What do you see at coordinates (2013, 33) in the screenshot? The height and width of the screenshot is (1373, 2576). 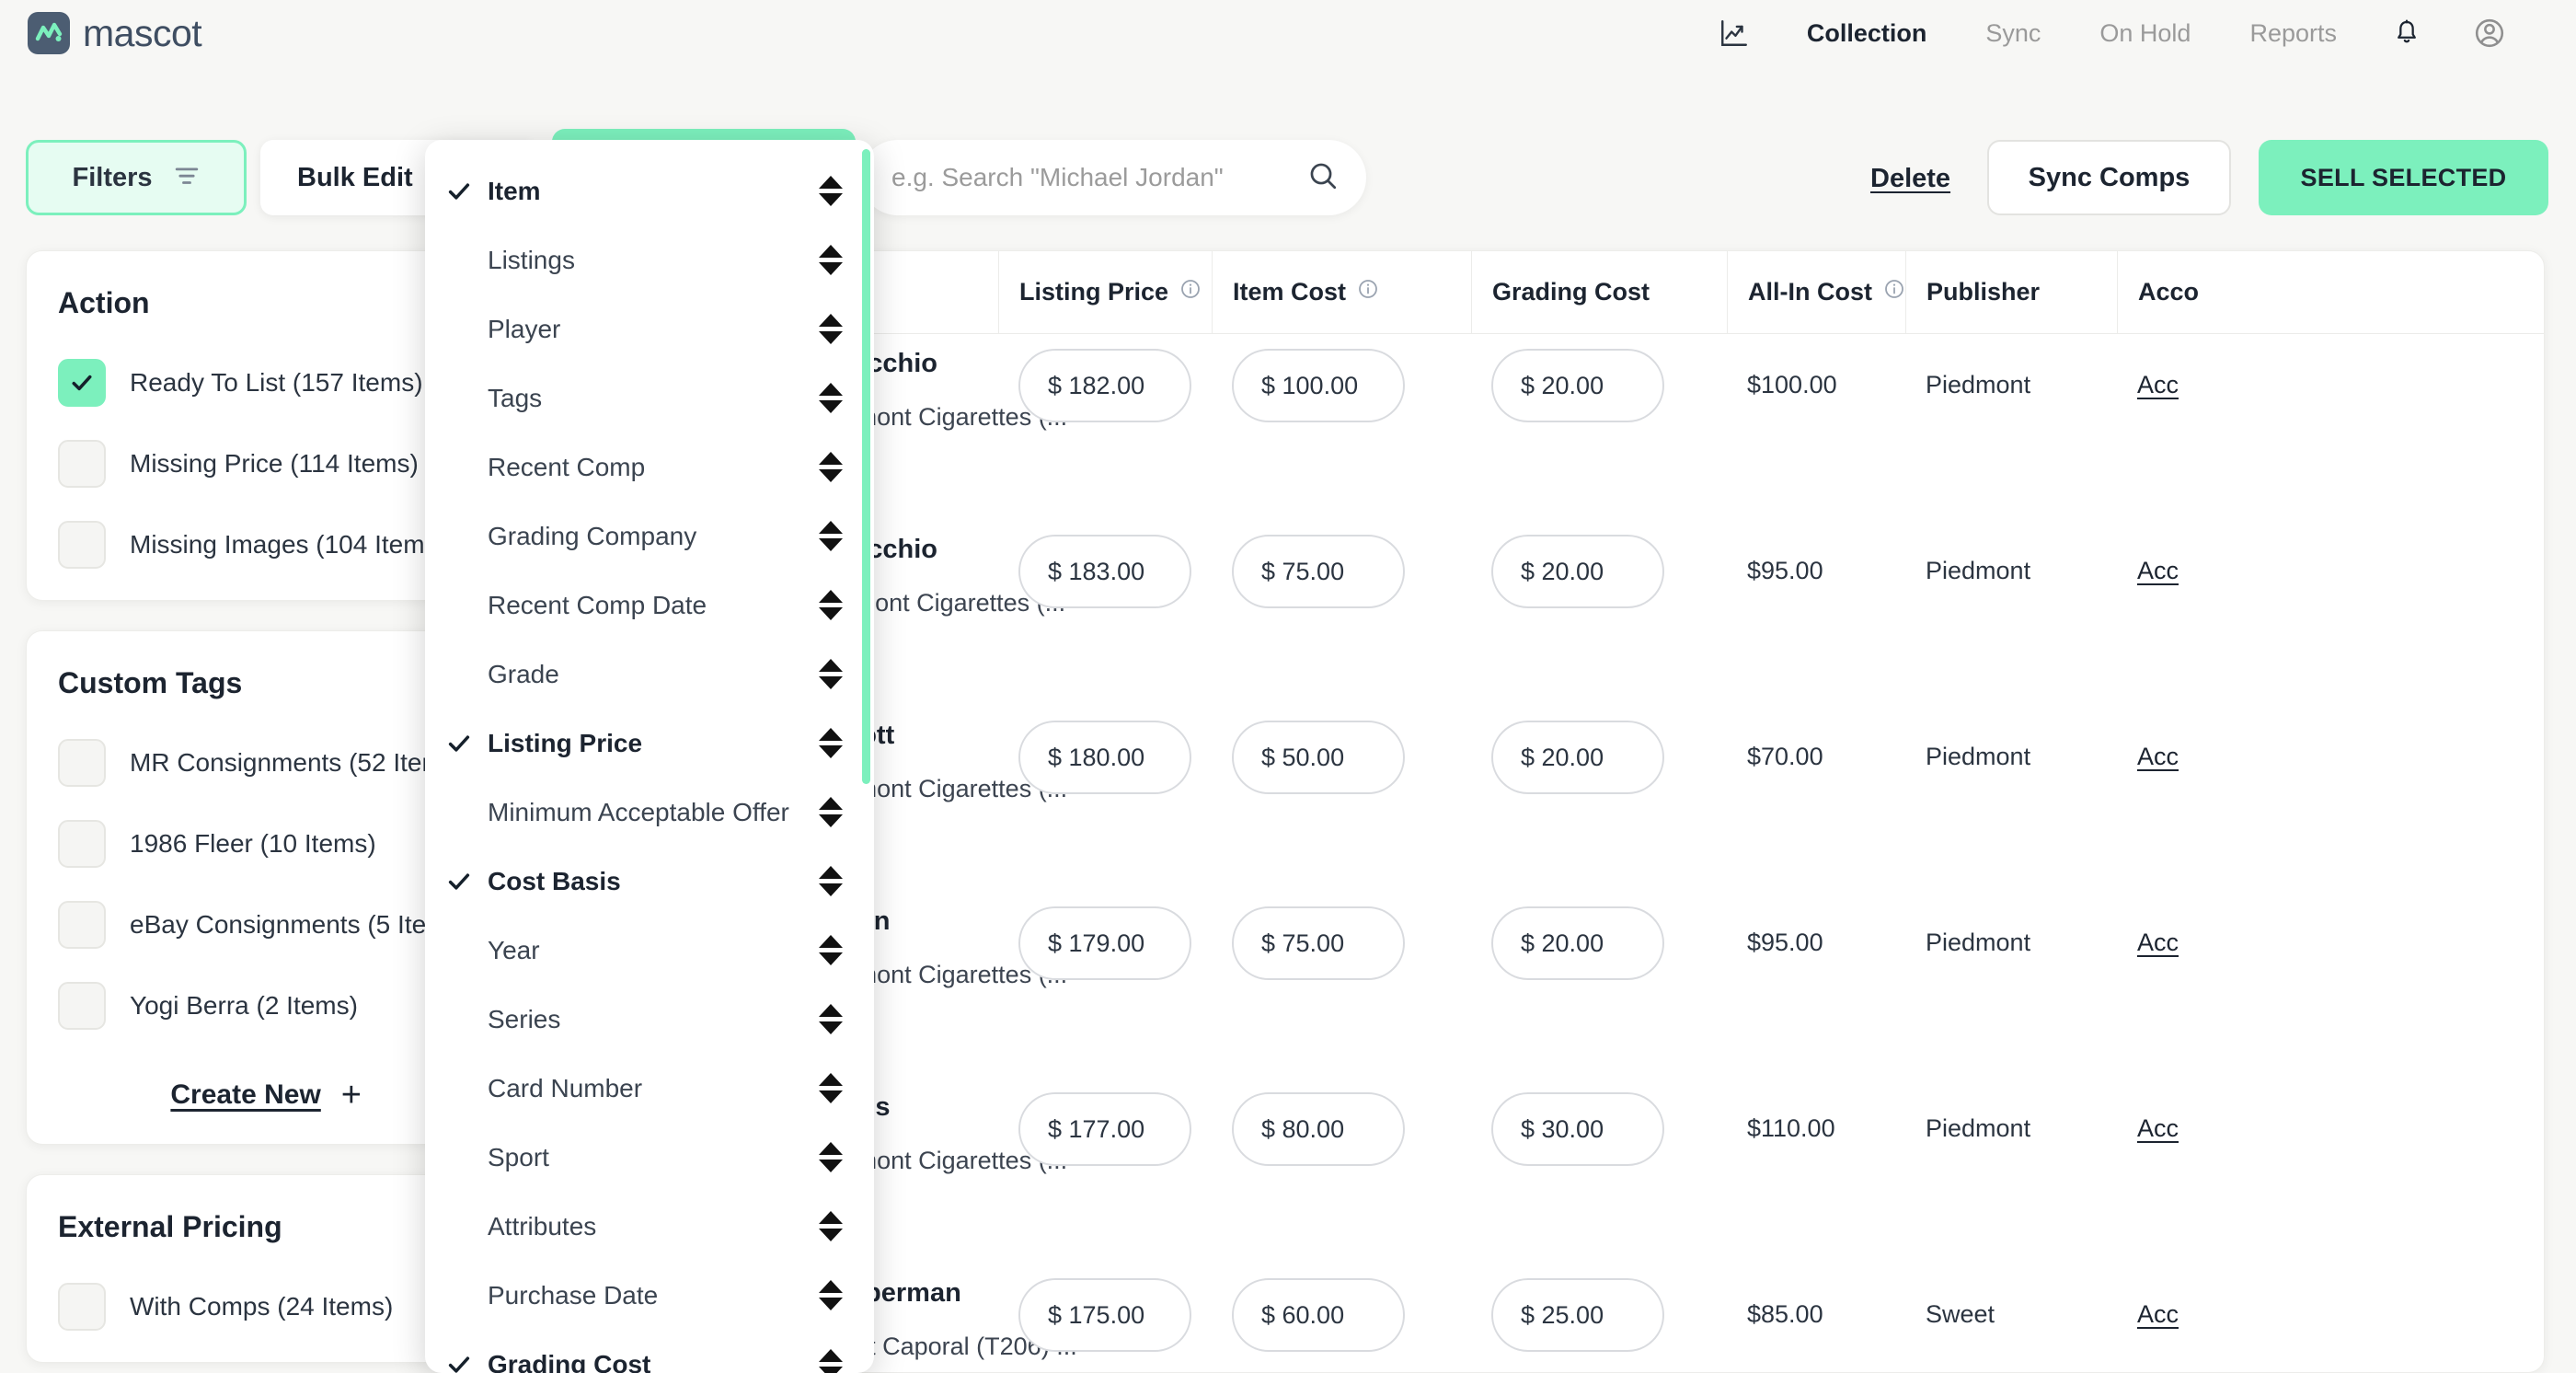 I see `nav-link-sync: Sync` at bounding box center [2013, 33].